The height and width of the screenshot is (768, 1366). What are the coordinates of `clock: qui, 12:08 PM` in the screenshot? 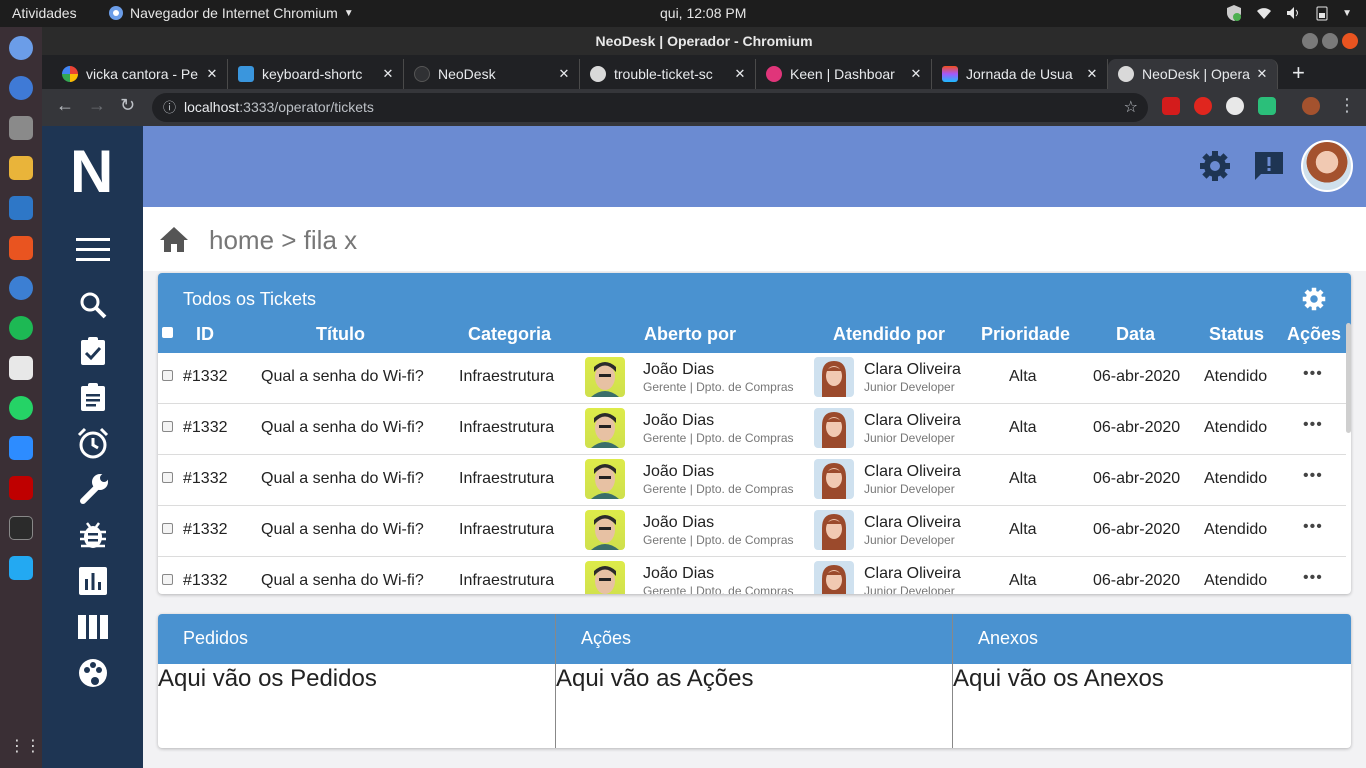 It's located at (703, 13).